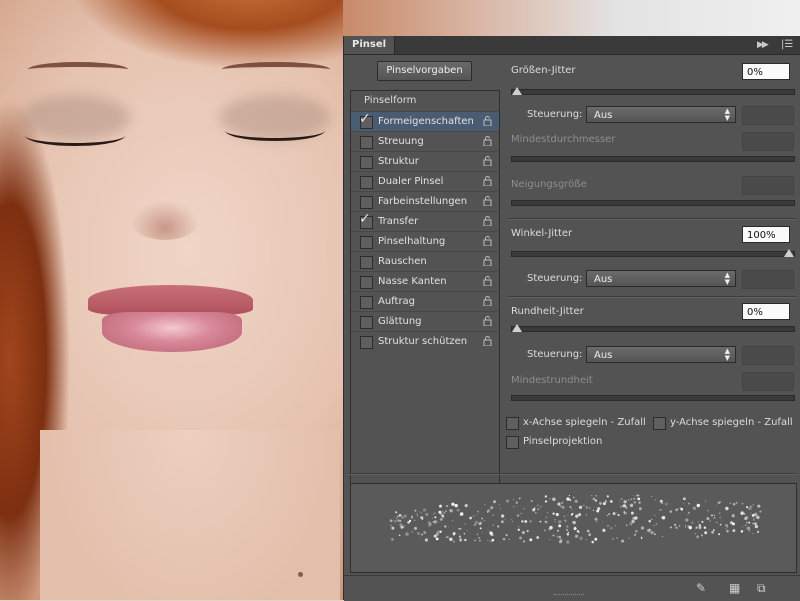 The image size is (800, 601). What do you see at coordinates (425, 301) in the screenshot?
I see `brush-option-row: Auftrag` at bounding box center [425, 301].